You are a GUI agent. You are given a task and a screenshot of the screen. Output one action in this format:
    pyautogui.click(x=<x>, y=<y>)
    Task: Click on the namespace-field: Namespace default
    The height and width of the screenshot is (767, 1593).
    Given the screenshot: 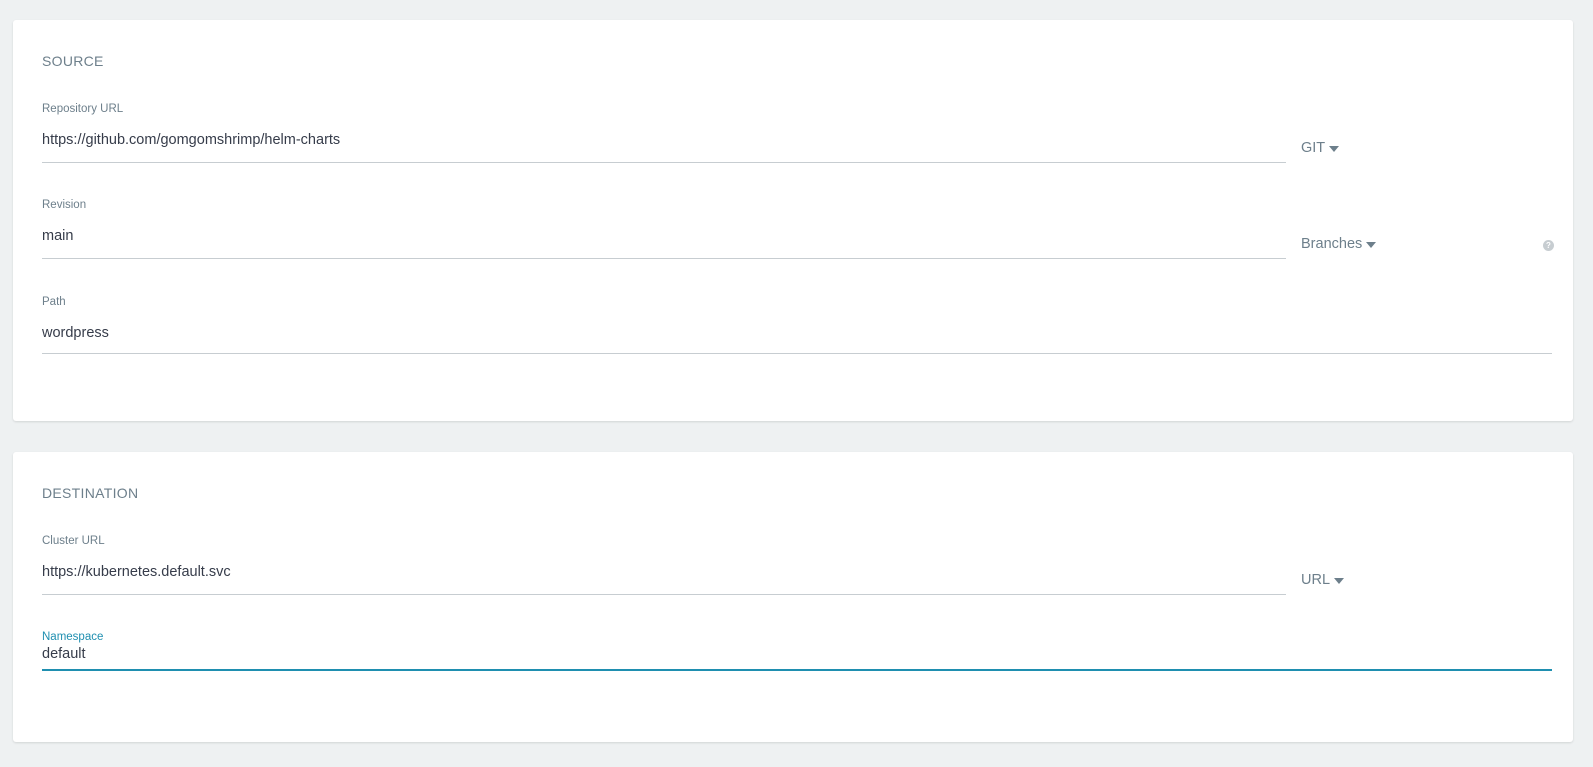 What is the action you would take?
    pyautogui.click(x=797, y=656)
    